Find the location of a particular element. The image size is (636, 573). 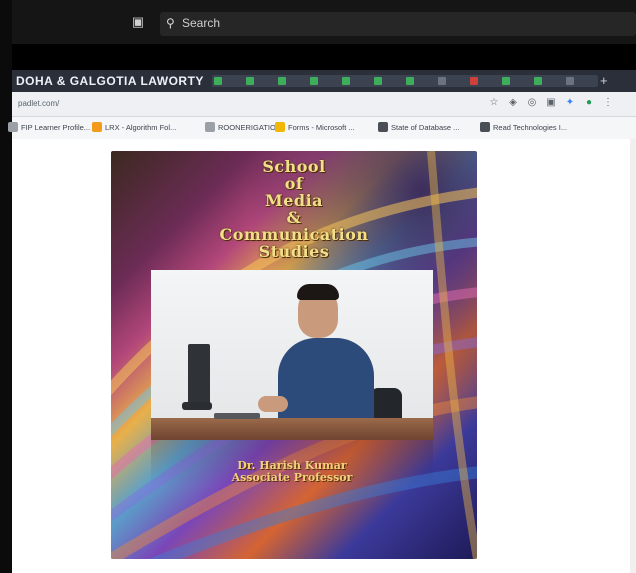

menu-icon: ⋮ is located at coordinates (608, 103).